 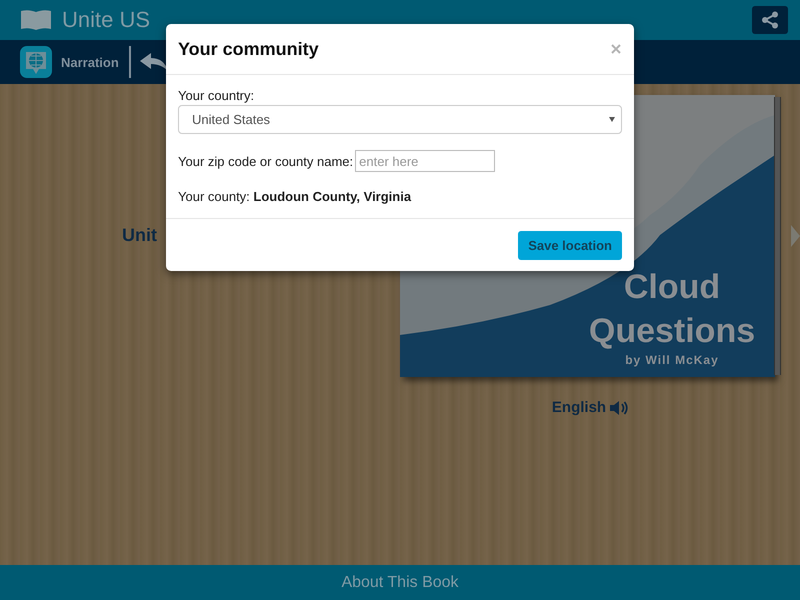 I want to click on book-title: Unit, so click(x=139, y=235).